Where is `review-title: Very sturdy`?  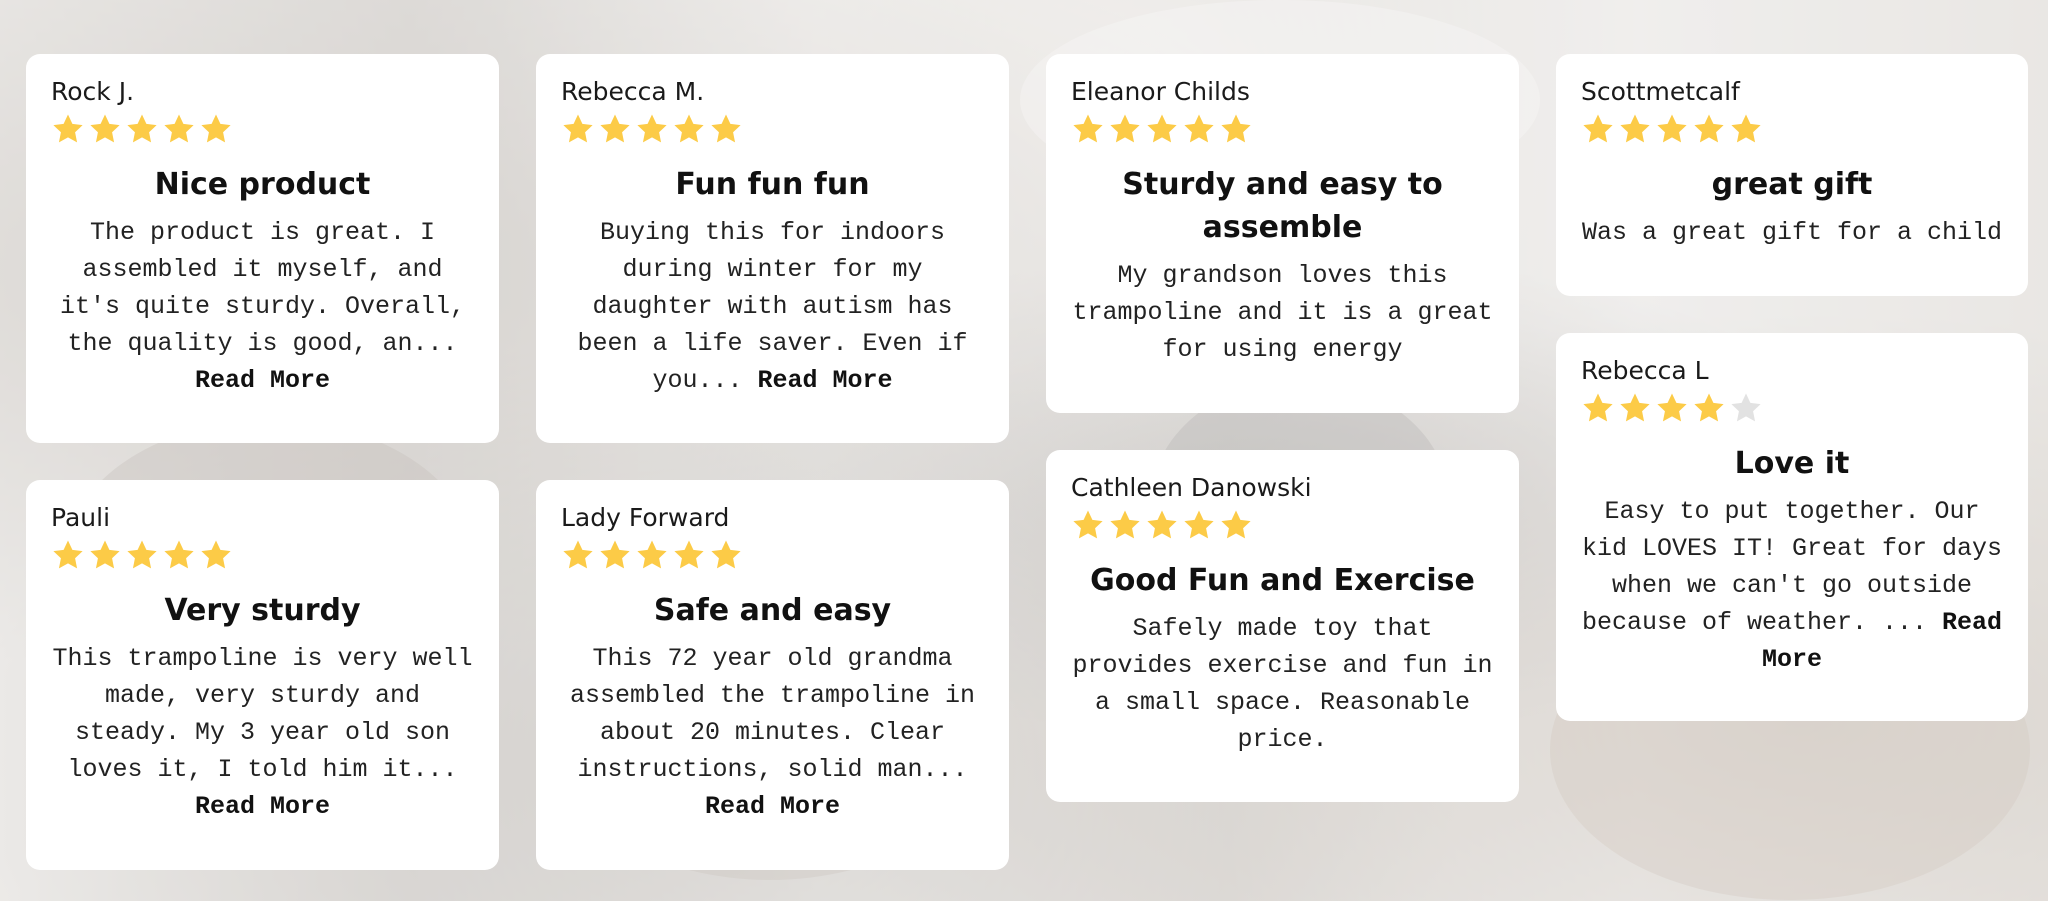 review-title: Very sturdy is located at coordinates (262, 610).